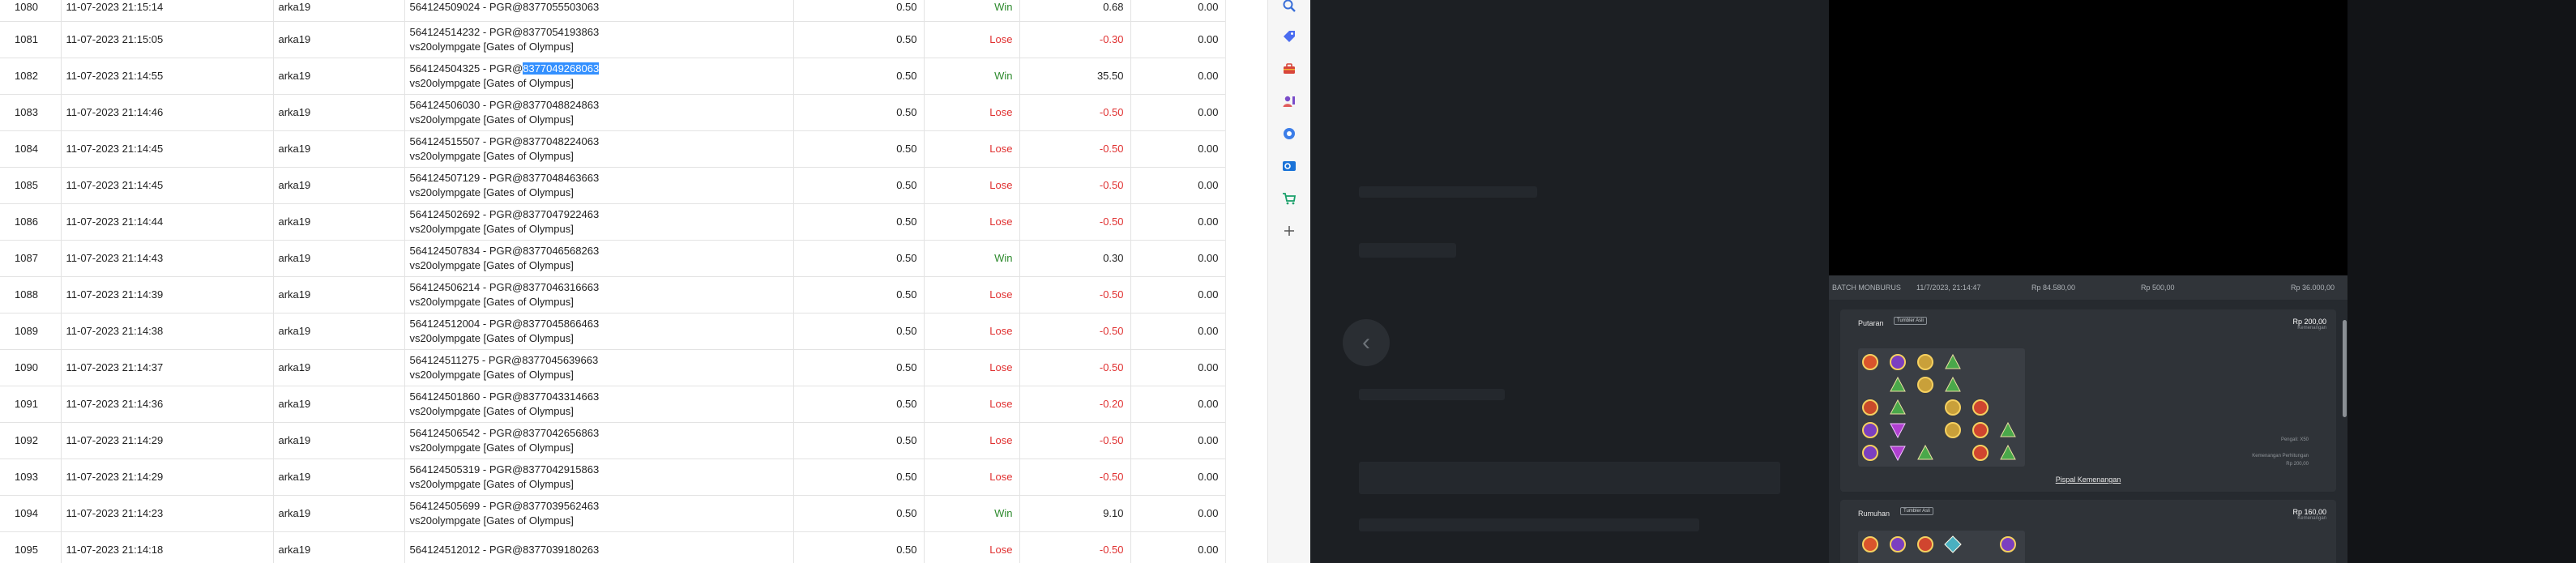  What do you see at coordinates (167, 149) in the screenshot?
I see `row-datetime: 11-07-2023 21:14:45` at bounding box center [167, 149].